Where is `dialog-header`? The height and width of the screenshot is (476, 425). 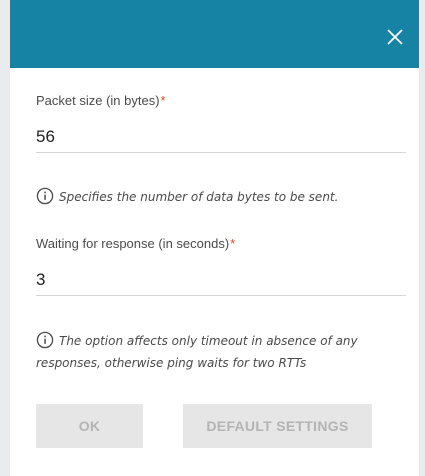
dialog-header is located at coordinates (214, 34).